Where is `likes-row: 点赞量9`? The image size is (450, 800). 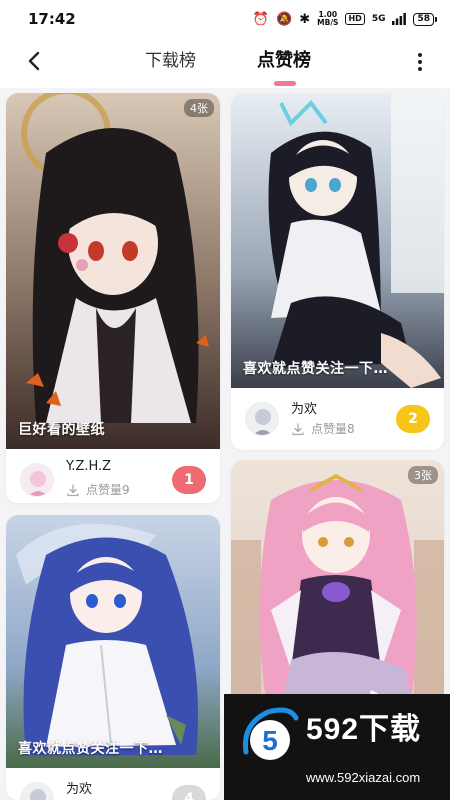 likes-row: 点赞量9 is located at coordinates (98, 489).